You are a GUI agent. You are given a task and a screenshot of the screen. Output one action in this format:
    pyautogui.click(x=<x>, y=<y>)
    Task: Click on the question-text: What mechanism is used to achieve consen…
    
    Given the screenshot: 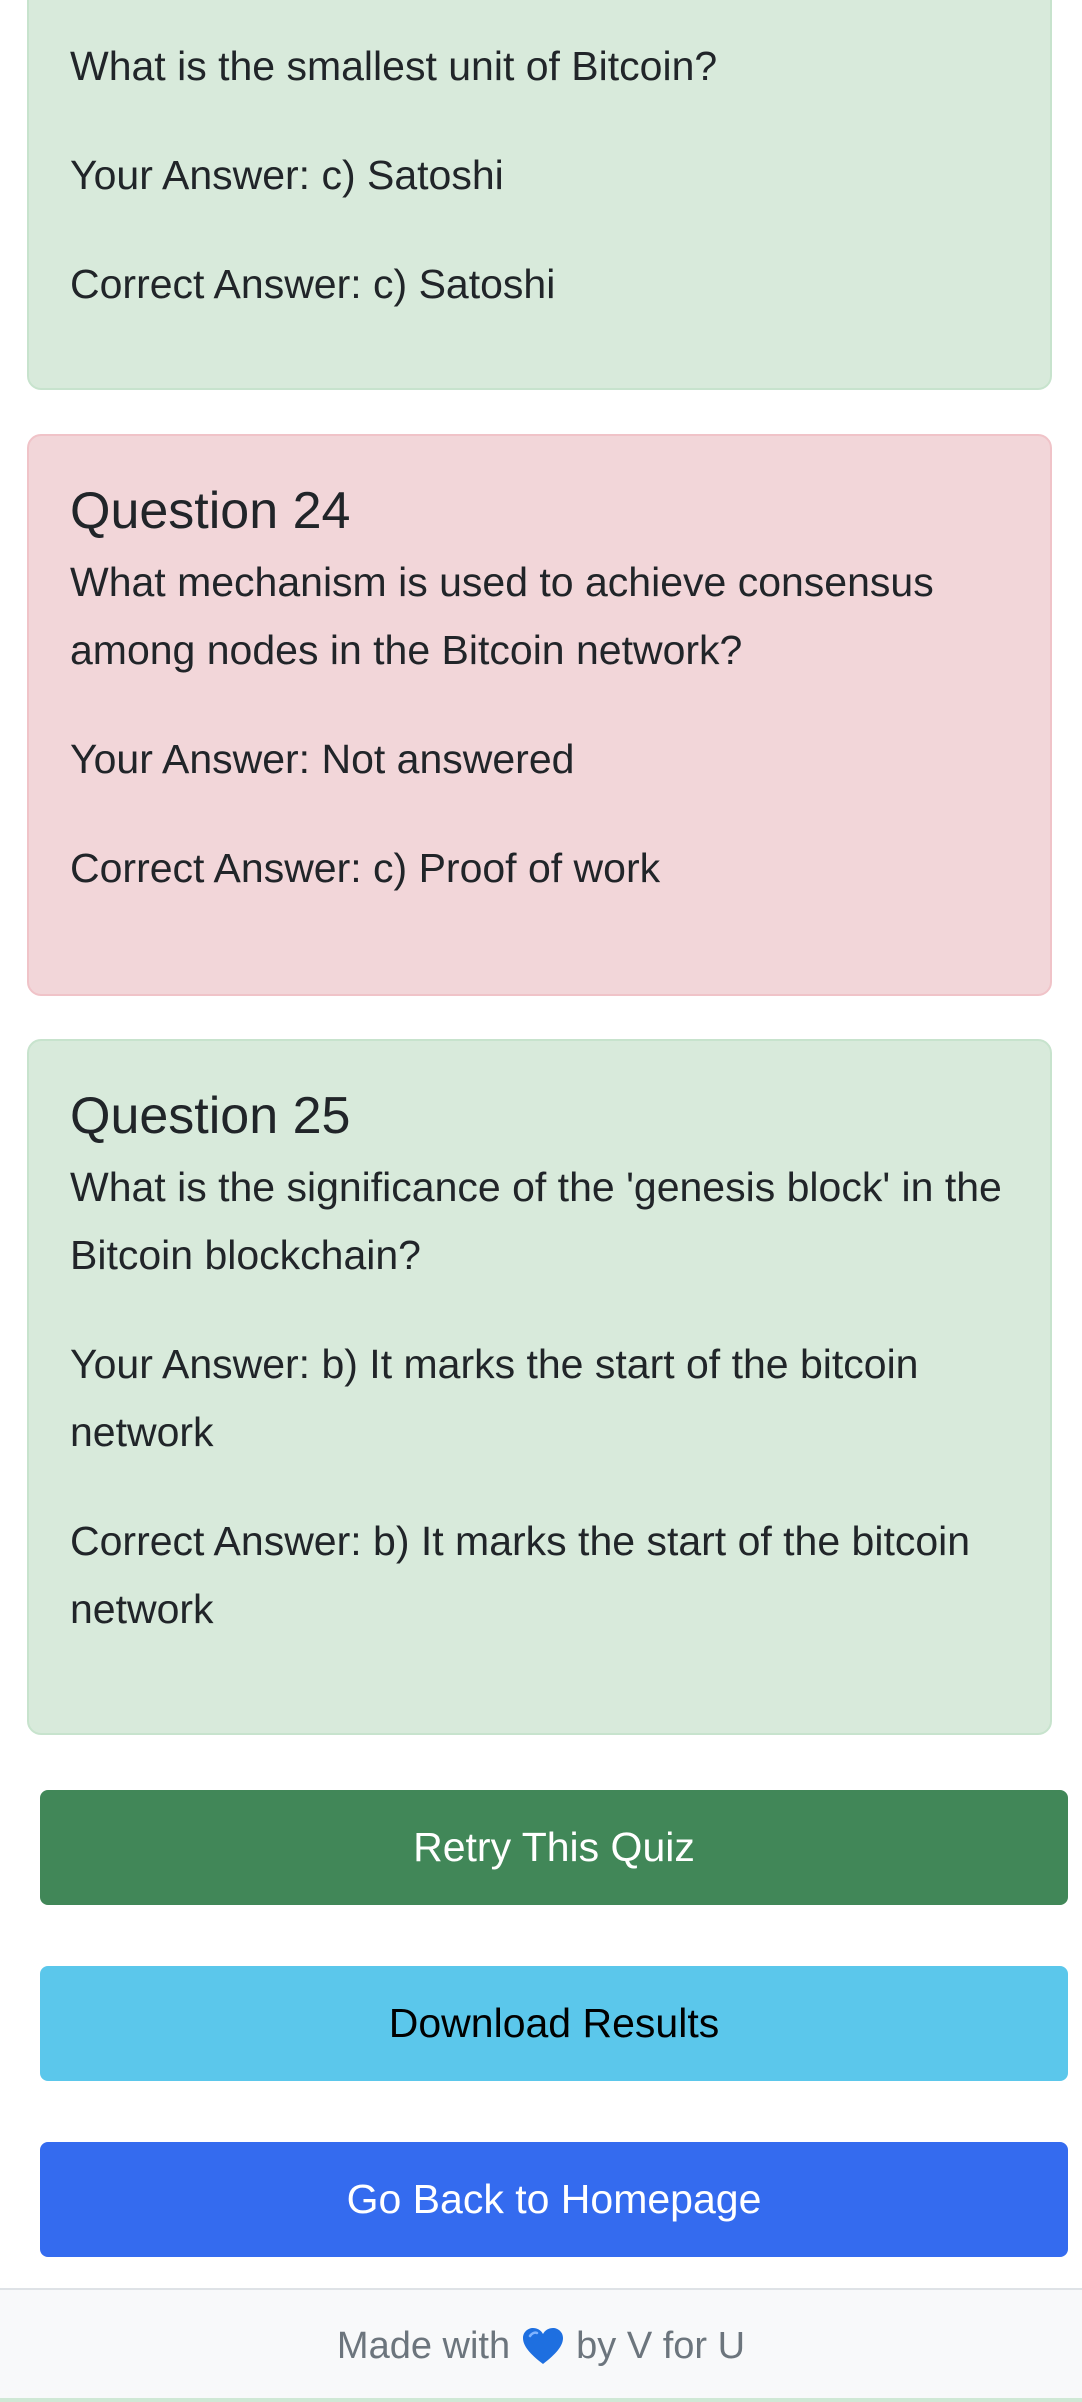 What is the action you would take?
    pyautogui.click(x=502, y=616)
    